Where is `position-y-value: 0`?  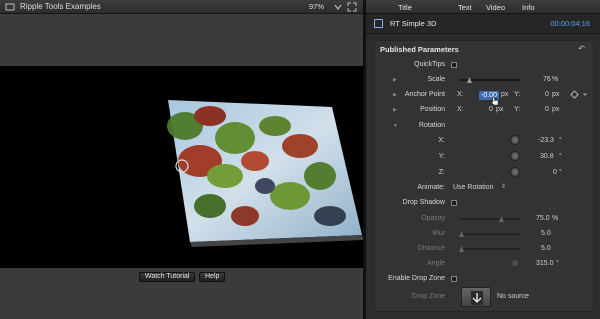 position-y-value: 0 is located at coordinates (547, 109).